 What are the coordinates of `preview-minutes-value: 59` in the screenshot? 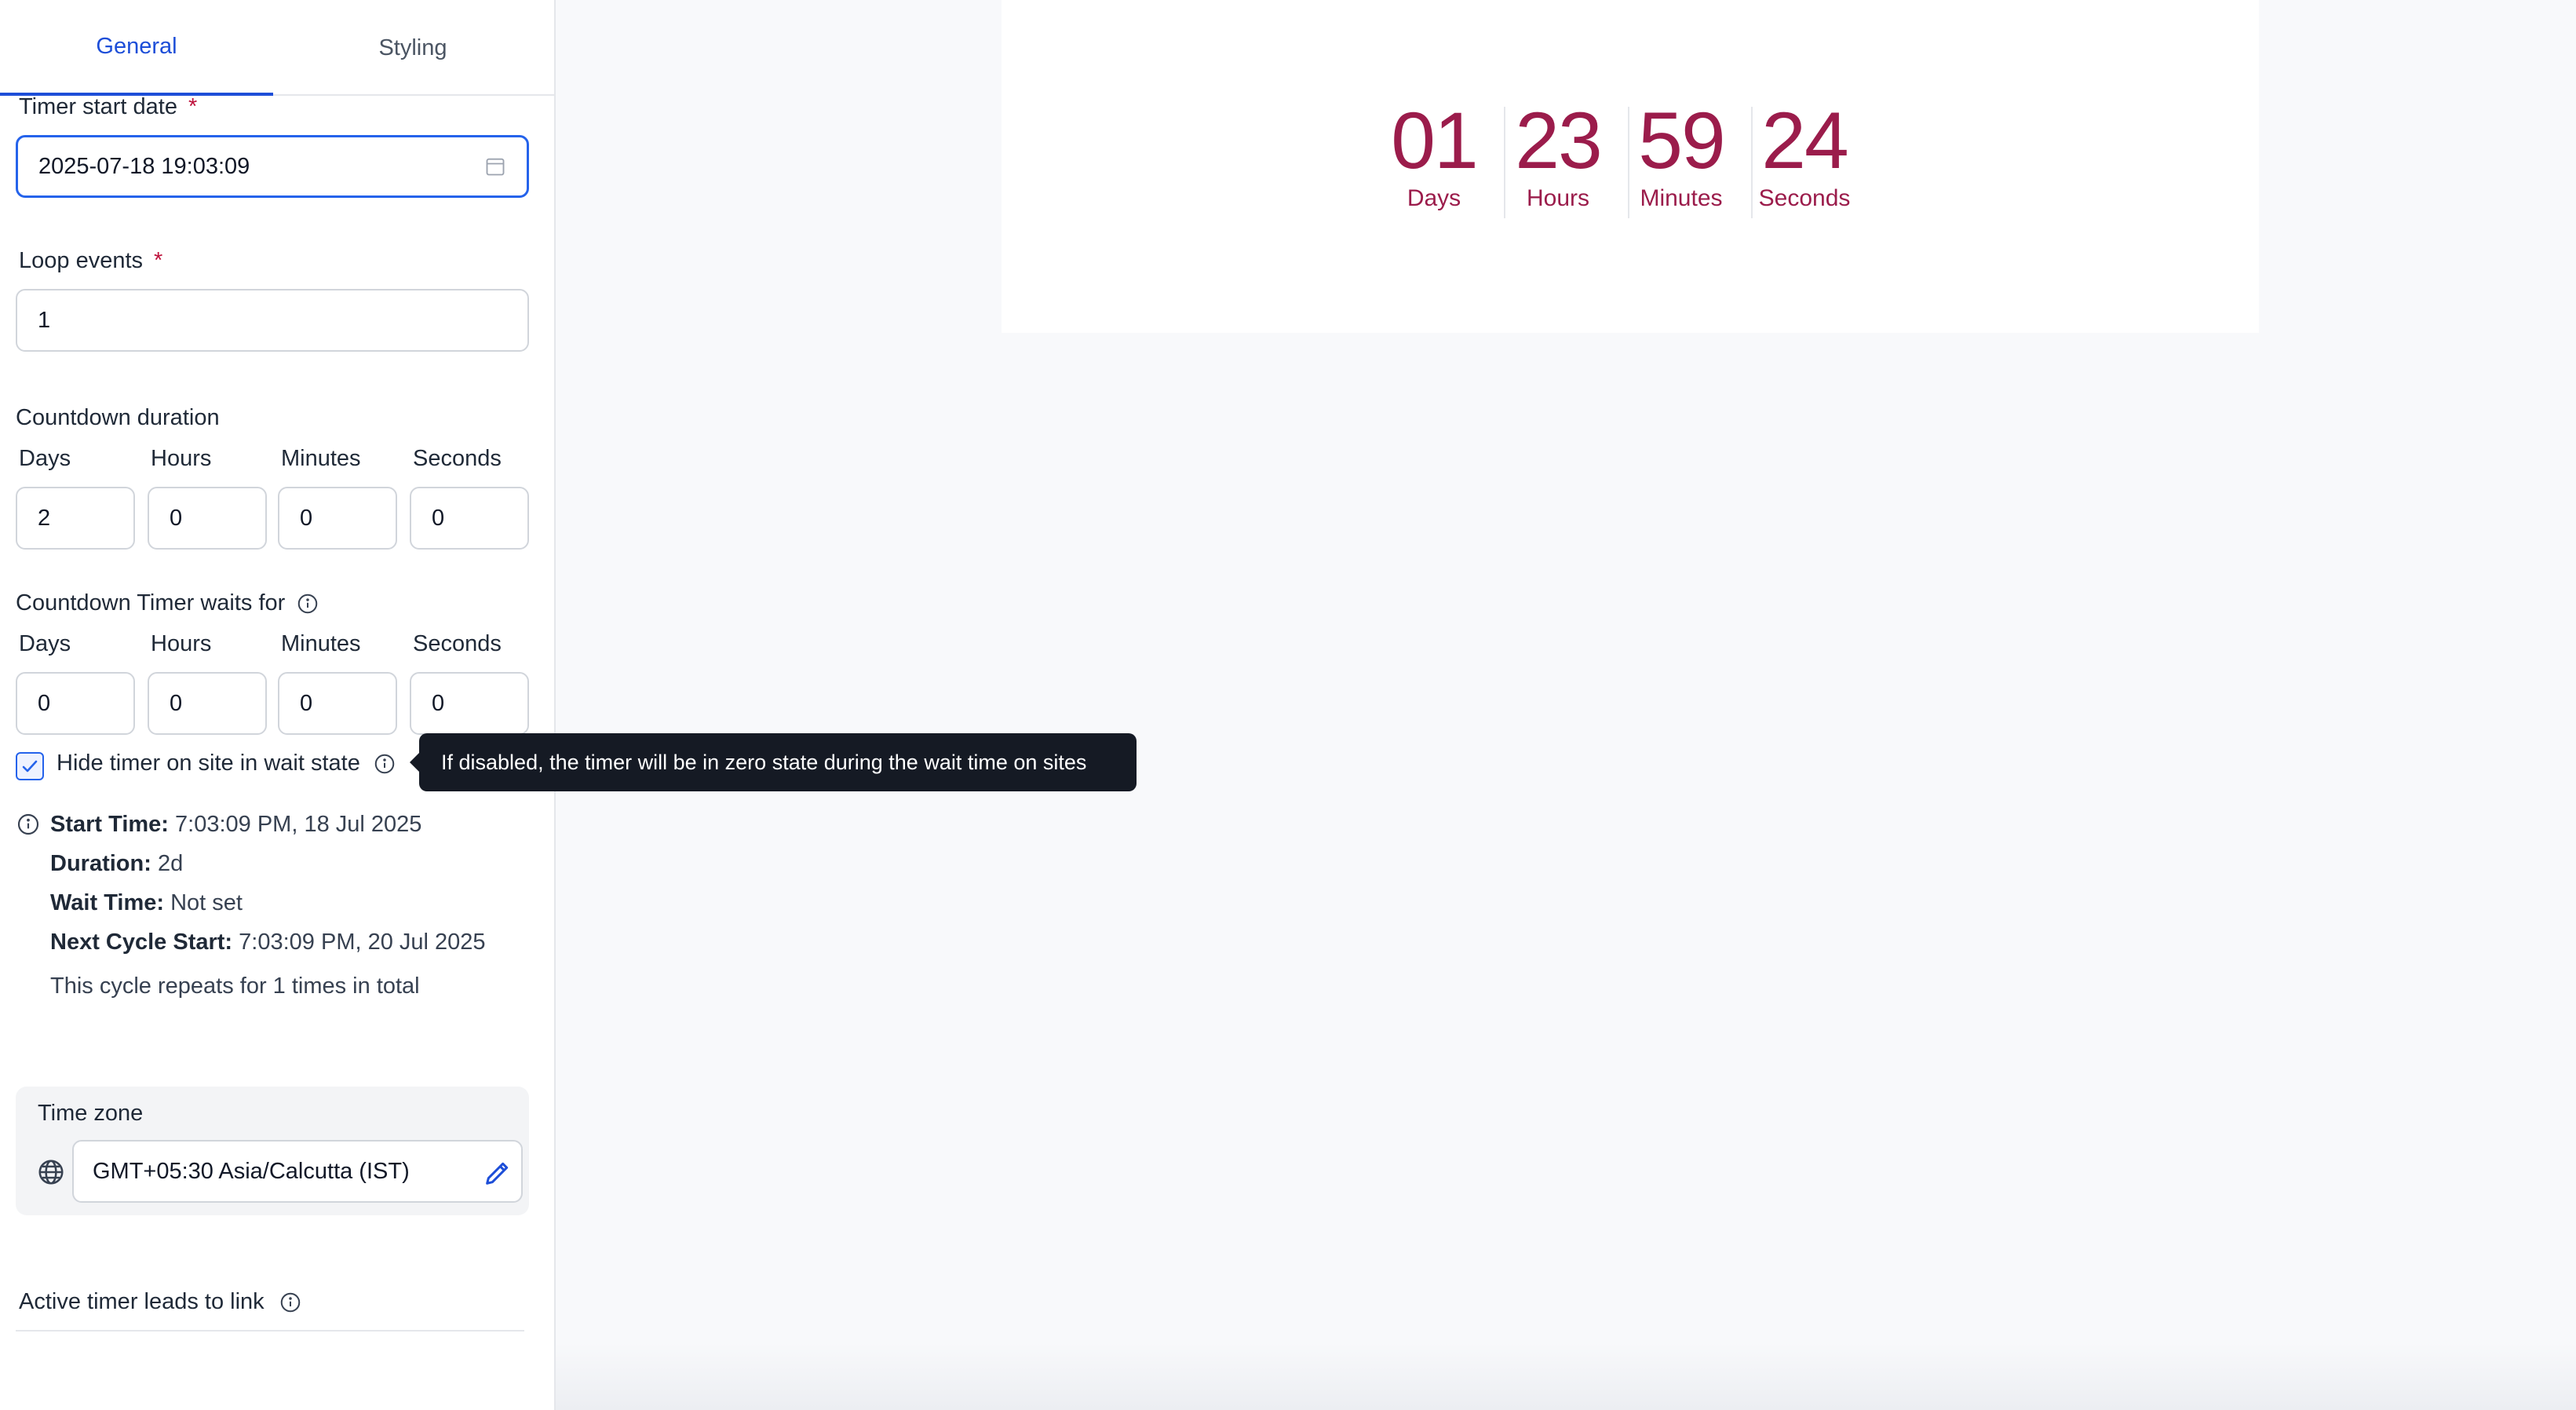 It's located at (1681, 140).